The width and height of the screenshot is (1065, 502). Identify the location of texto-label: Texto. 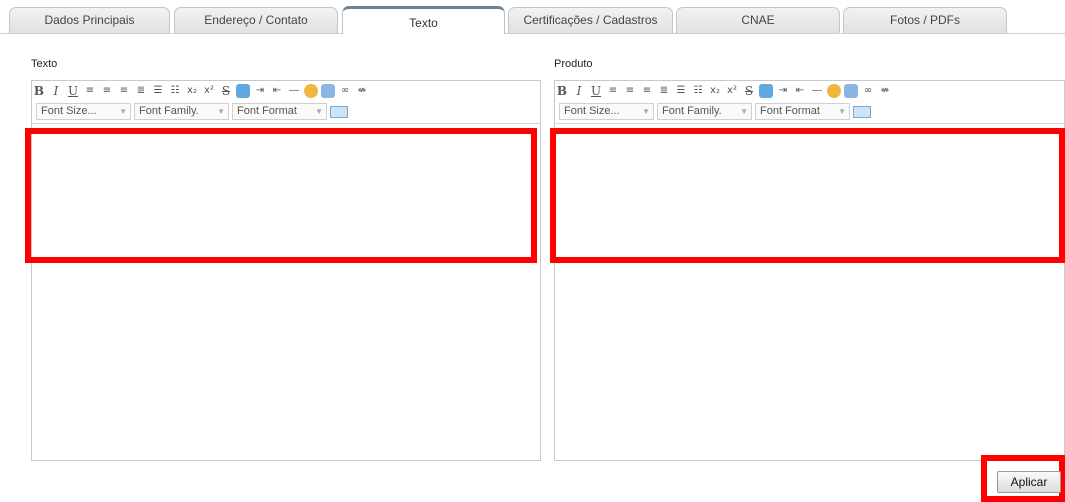
(44, 64).